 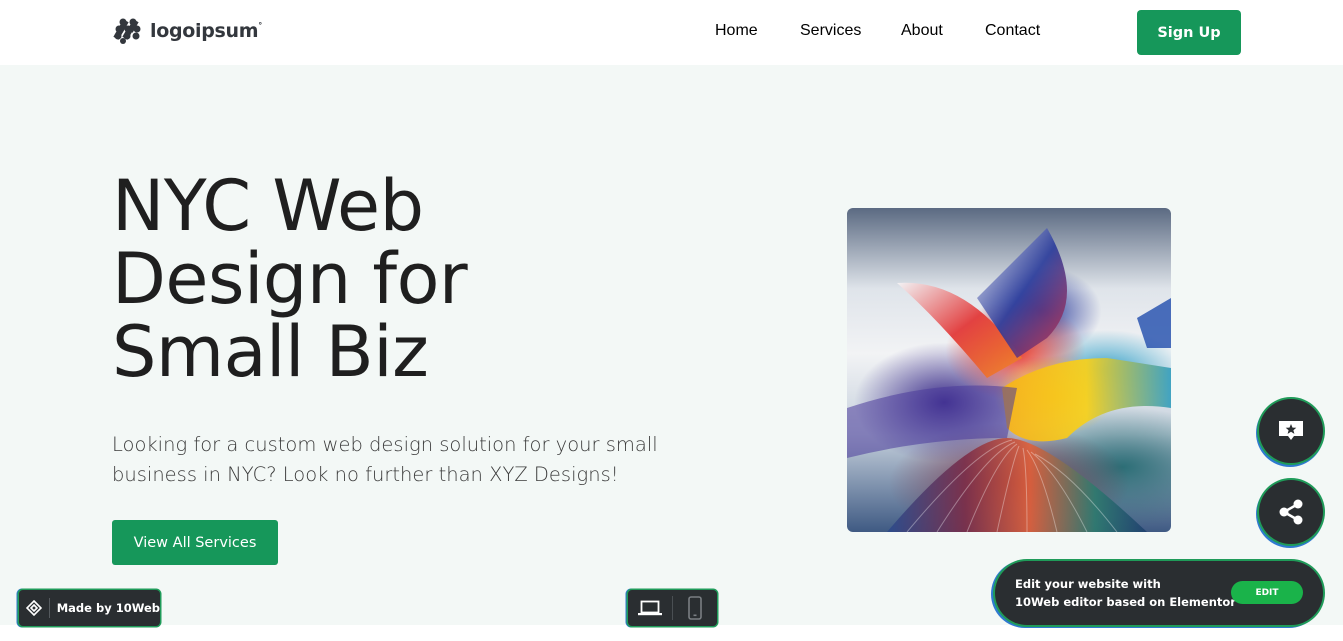 I want to click on share-icon, so click(x=1291, y=512).